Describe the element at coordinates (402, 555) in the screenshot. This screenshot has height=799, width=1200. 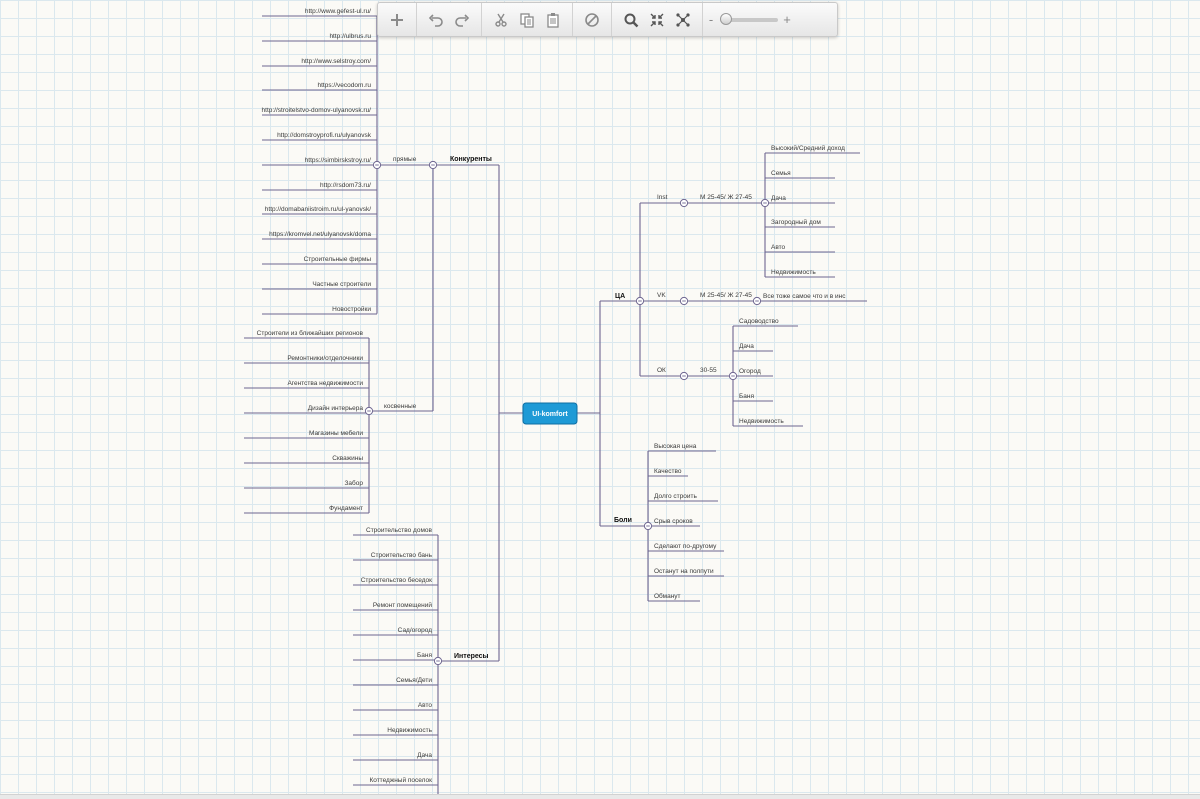
I see `interest-item: Строительство бань` at that location.